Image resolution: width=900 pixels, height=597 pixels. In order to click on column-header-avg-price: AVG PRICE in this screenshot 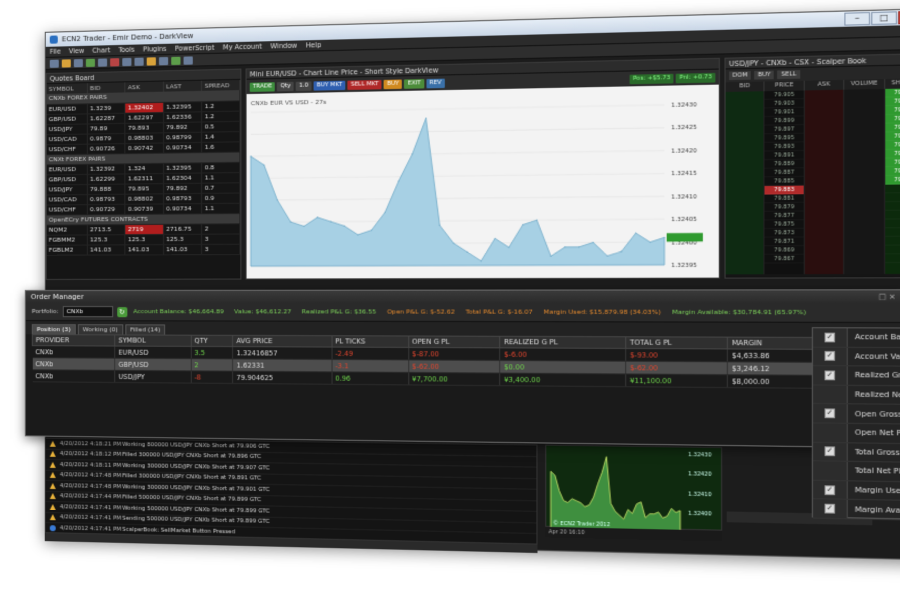, I will do `click(282, 341)`.